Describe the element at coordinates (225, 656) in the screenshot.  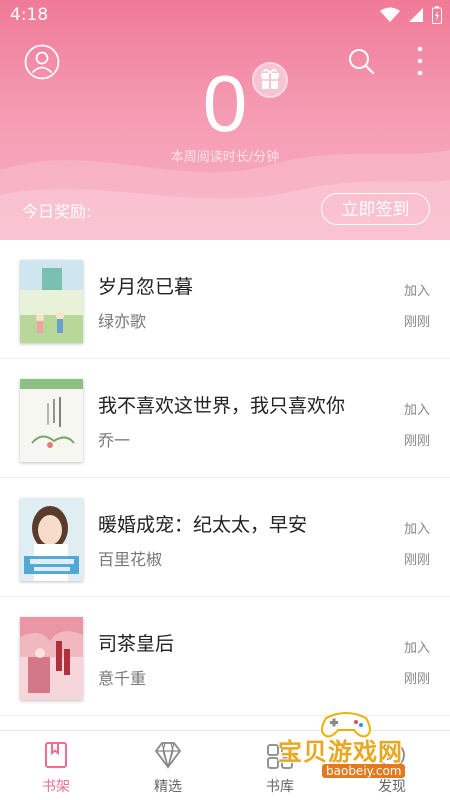
I see `book-item: 司茶皇后 意千重 加入 刚刚` at that location.